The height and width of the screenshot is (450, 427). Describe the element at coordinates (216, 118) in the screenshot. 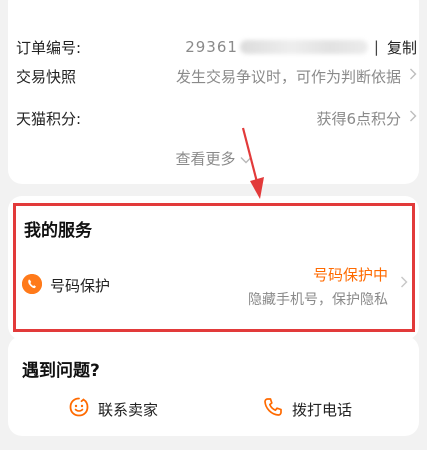

I see `points-row: 天猫积分: 获得6点积分` at that location.